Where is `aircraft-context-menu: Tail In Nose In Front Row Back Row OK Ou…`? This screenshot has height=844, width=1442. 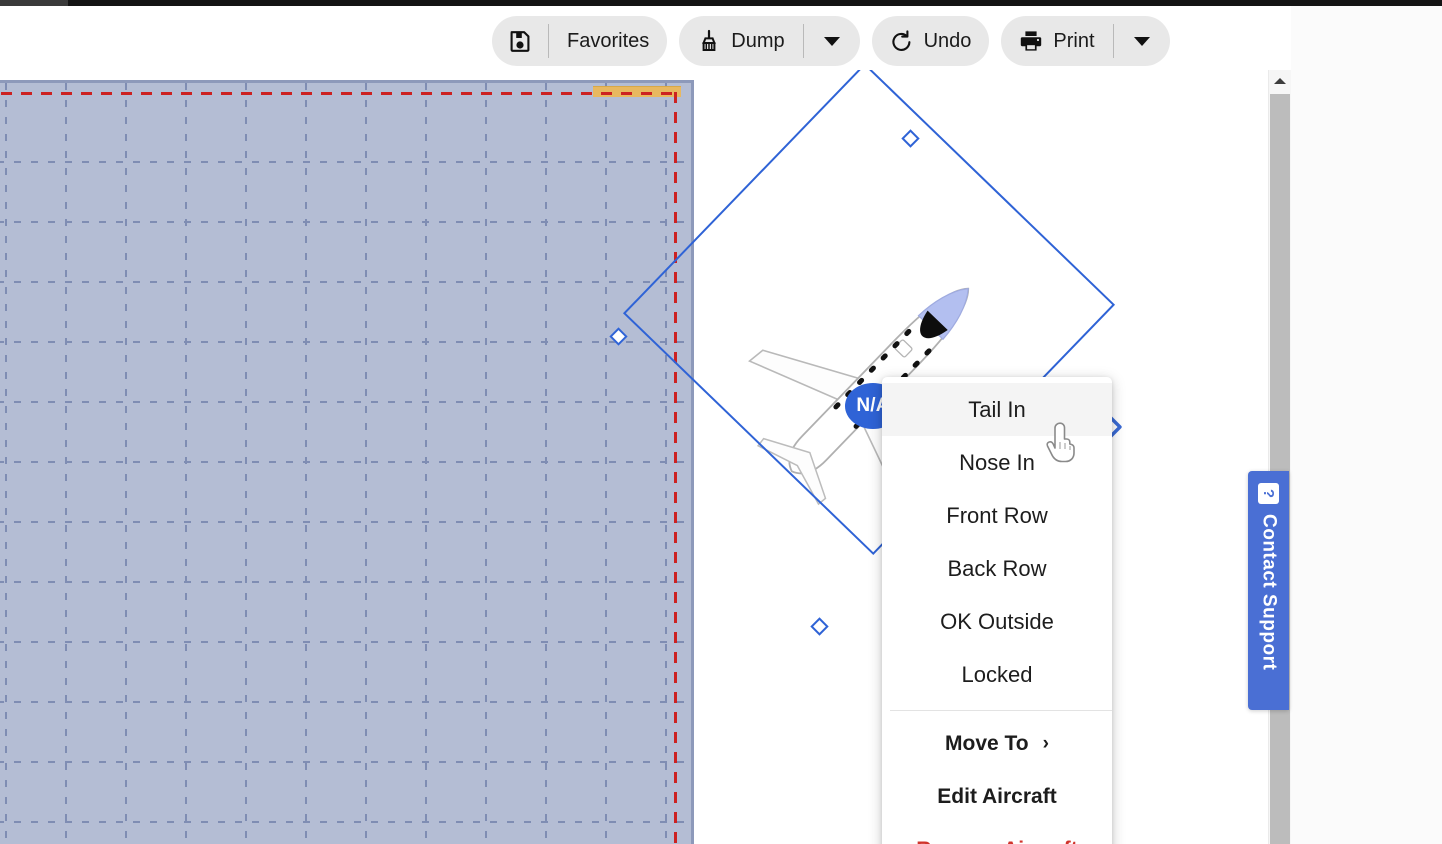 aircraft-context-menu: Tail In Nose In Front Row Back Row OK Ou… is located at coordinates (997, 610).